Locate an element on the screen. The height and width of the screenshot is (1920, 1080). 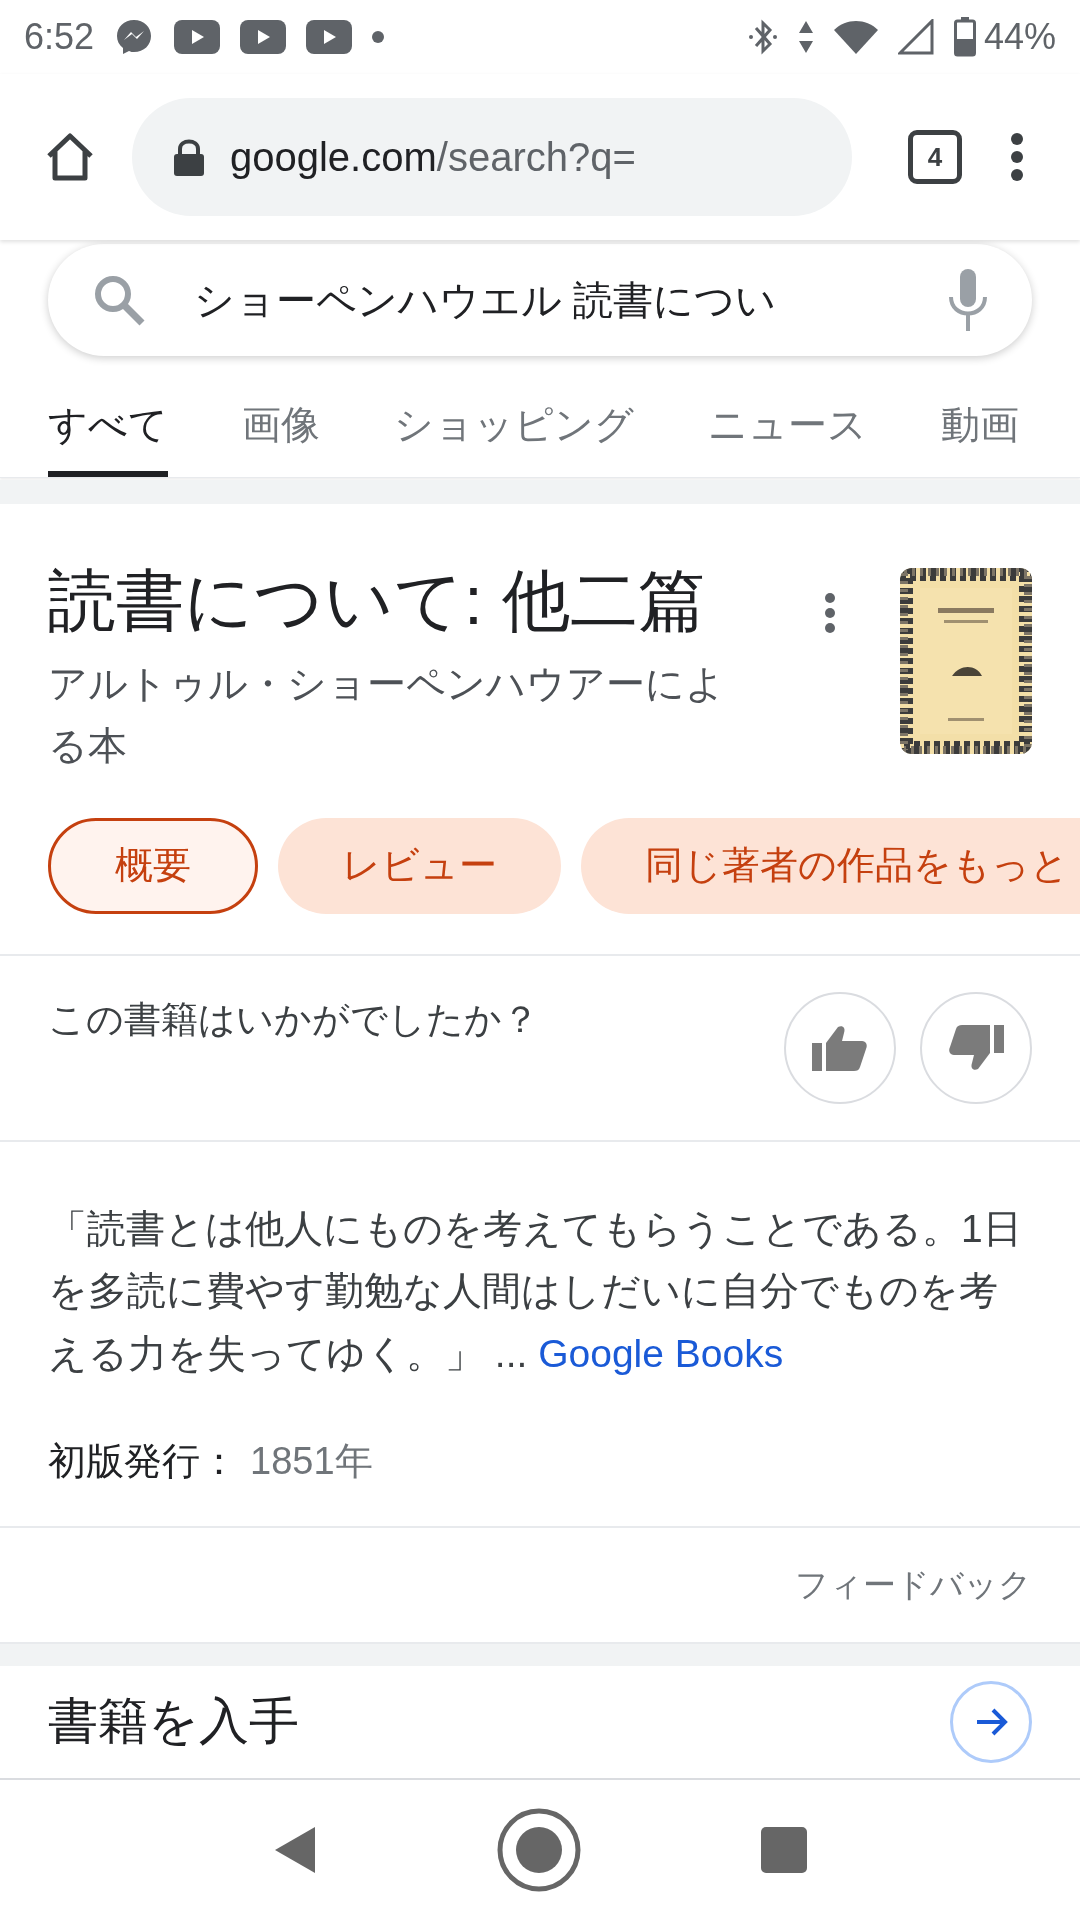
search-tab: ニュース is located at coordinates (787, 436).